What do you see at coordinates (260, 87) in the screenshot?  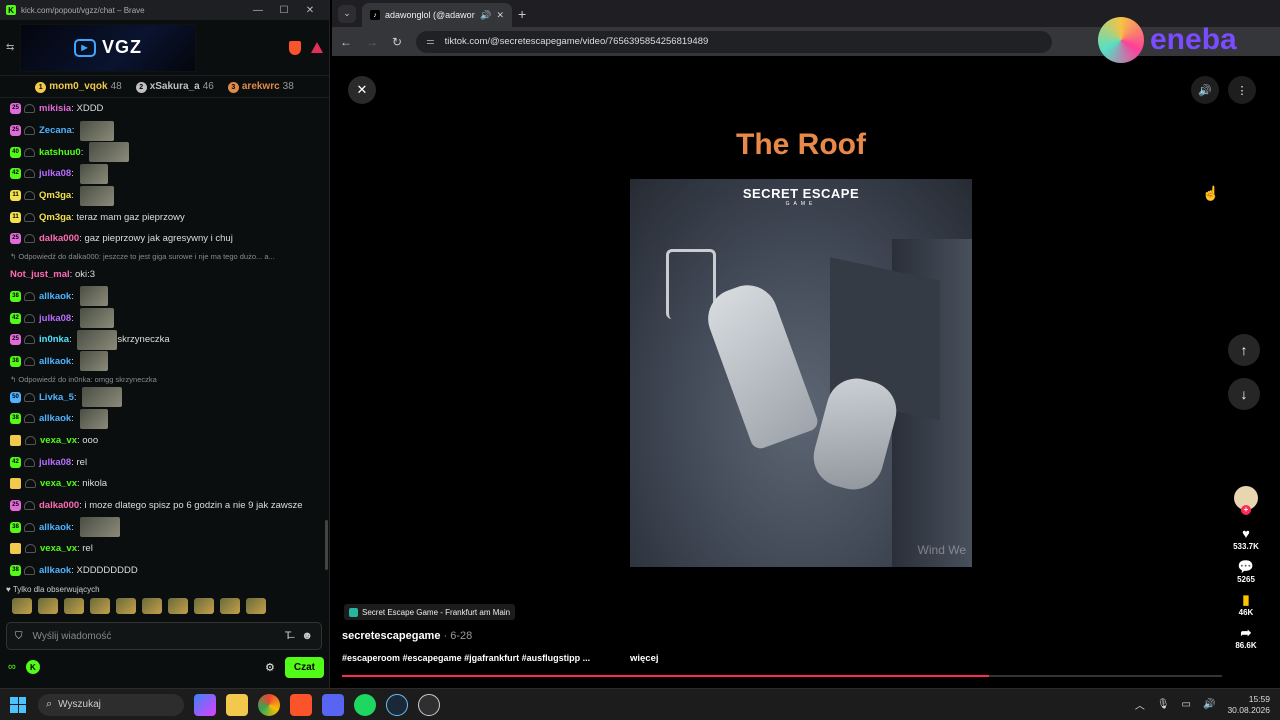 I see `leaderboard-entry: 3 arekwrc 38` at bounding box center [260, 87].